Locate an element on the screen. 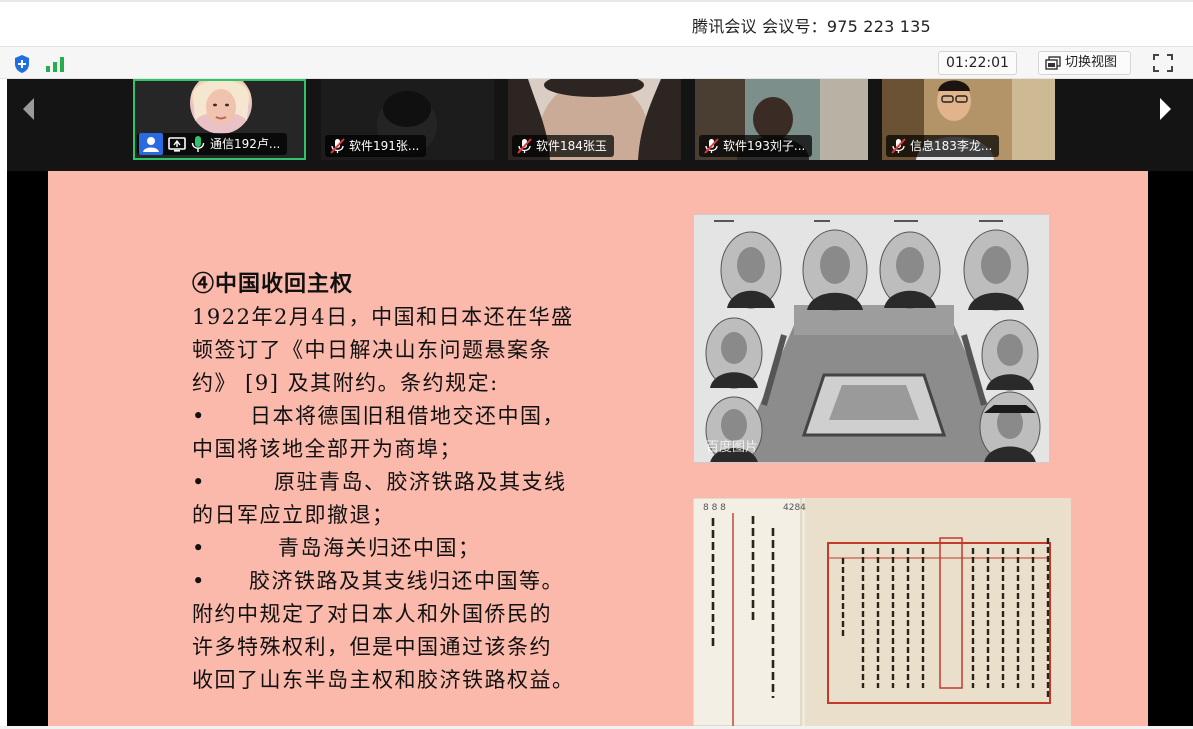  network-signal-icon is located at coordinates (55, 64).